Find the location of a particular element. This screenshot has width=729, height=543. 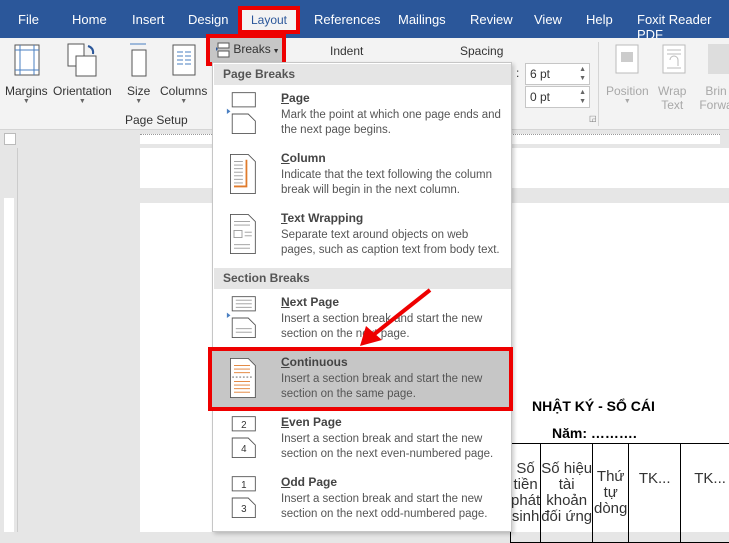

wrap-label: Wrap is located at coordinates (672, 91).